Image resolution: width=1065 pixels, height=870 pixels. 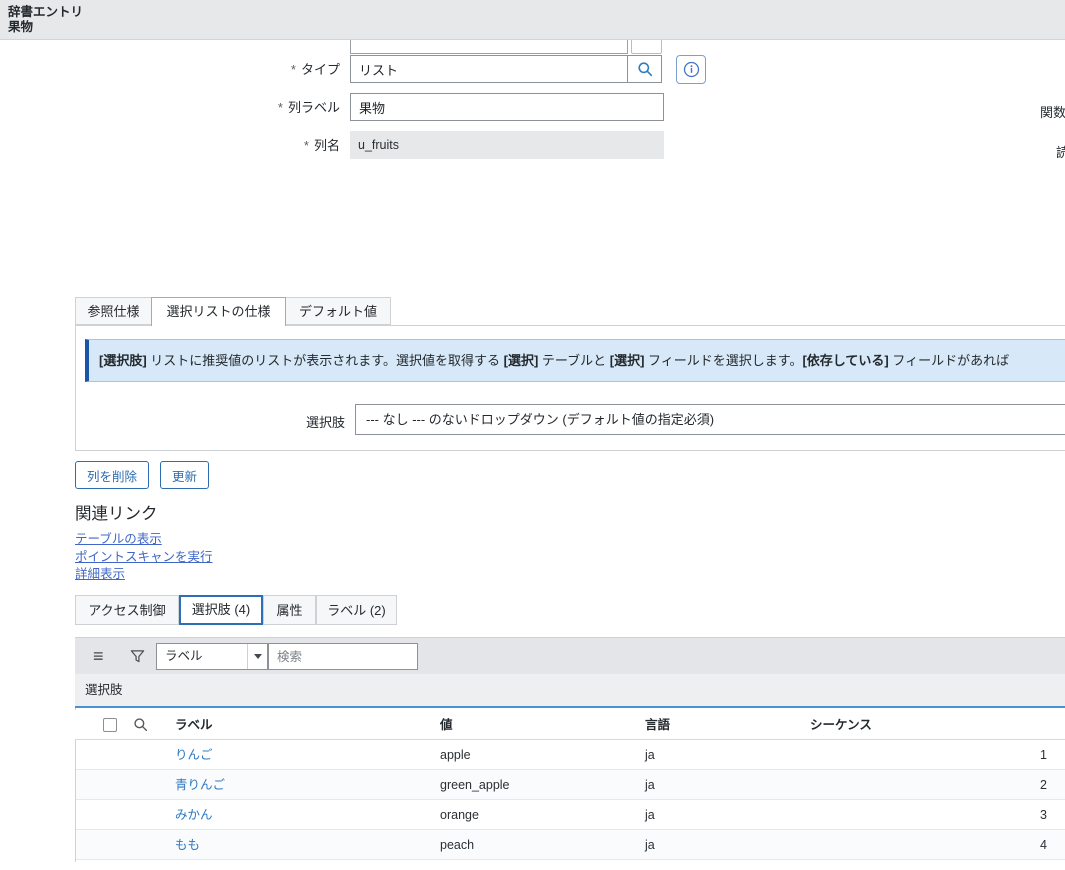 What do you see at coordinates (532, 20) in the screenshot?
I see `form-header: 辞書エントリ 果物` at bounding box center [532, 20].